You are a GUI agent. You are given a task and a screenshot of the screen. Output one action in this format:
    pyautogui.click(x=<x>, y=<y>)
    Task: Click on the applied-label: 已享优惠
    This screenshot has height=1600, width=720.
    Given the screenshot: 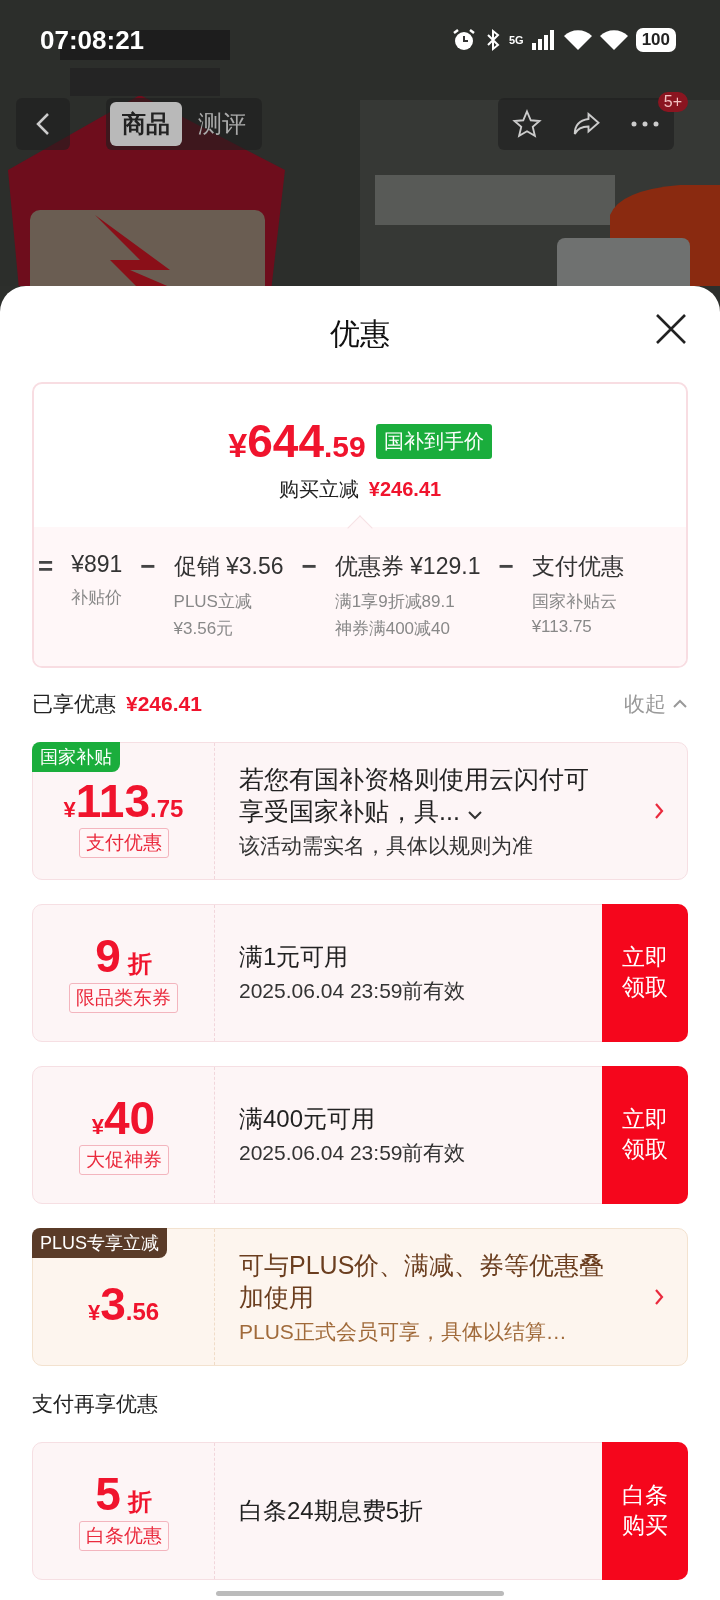 What is the action you would take?
    pyautogui.click(x=74, y=704)
    